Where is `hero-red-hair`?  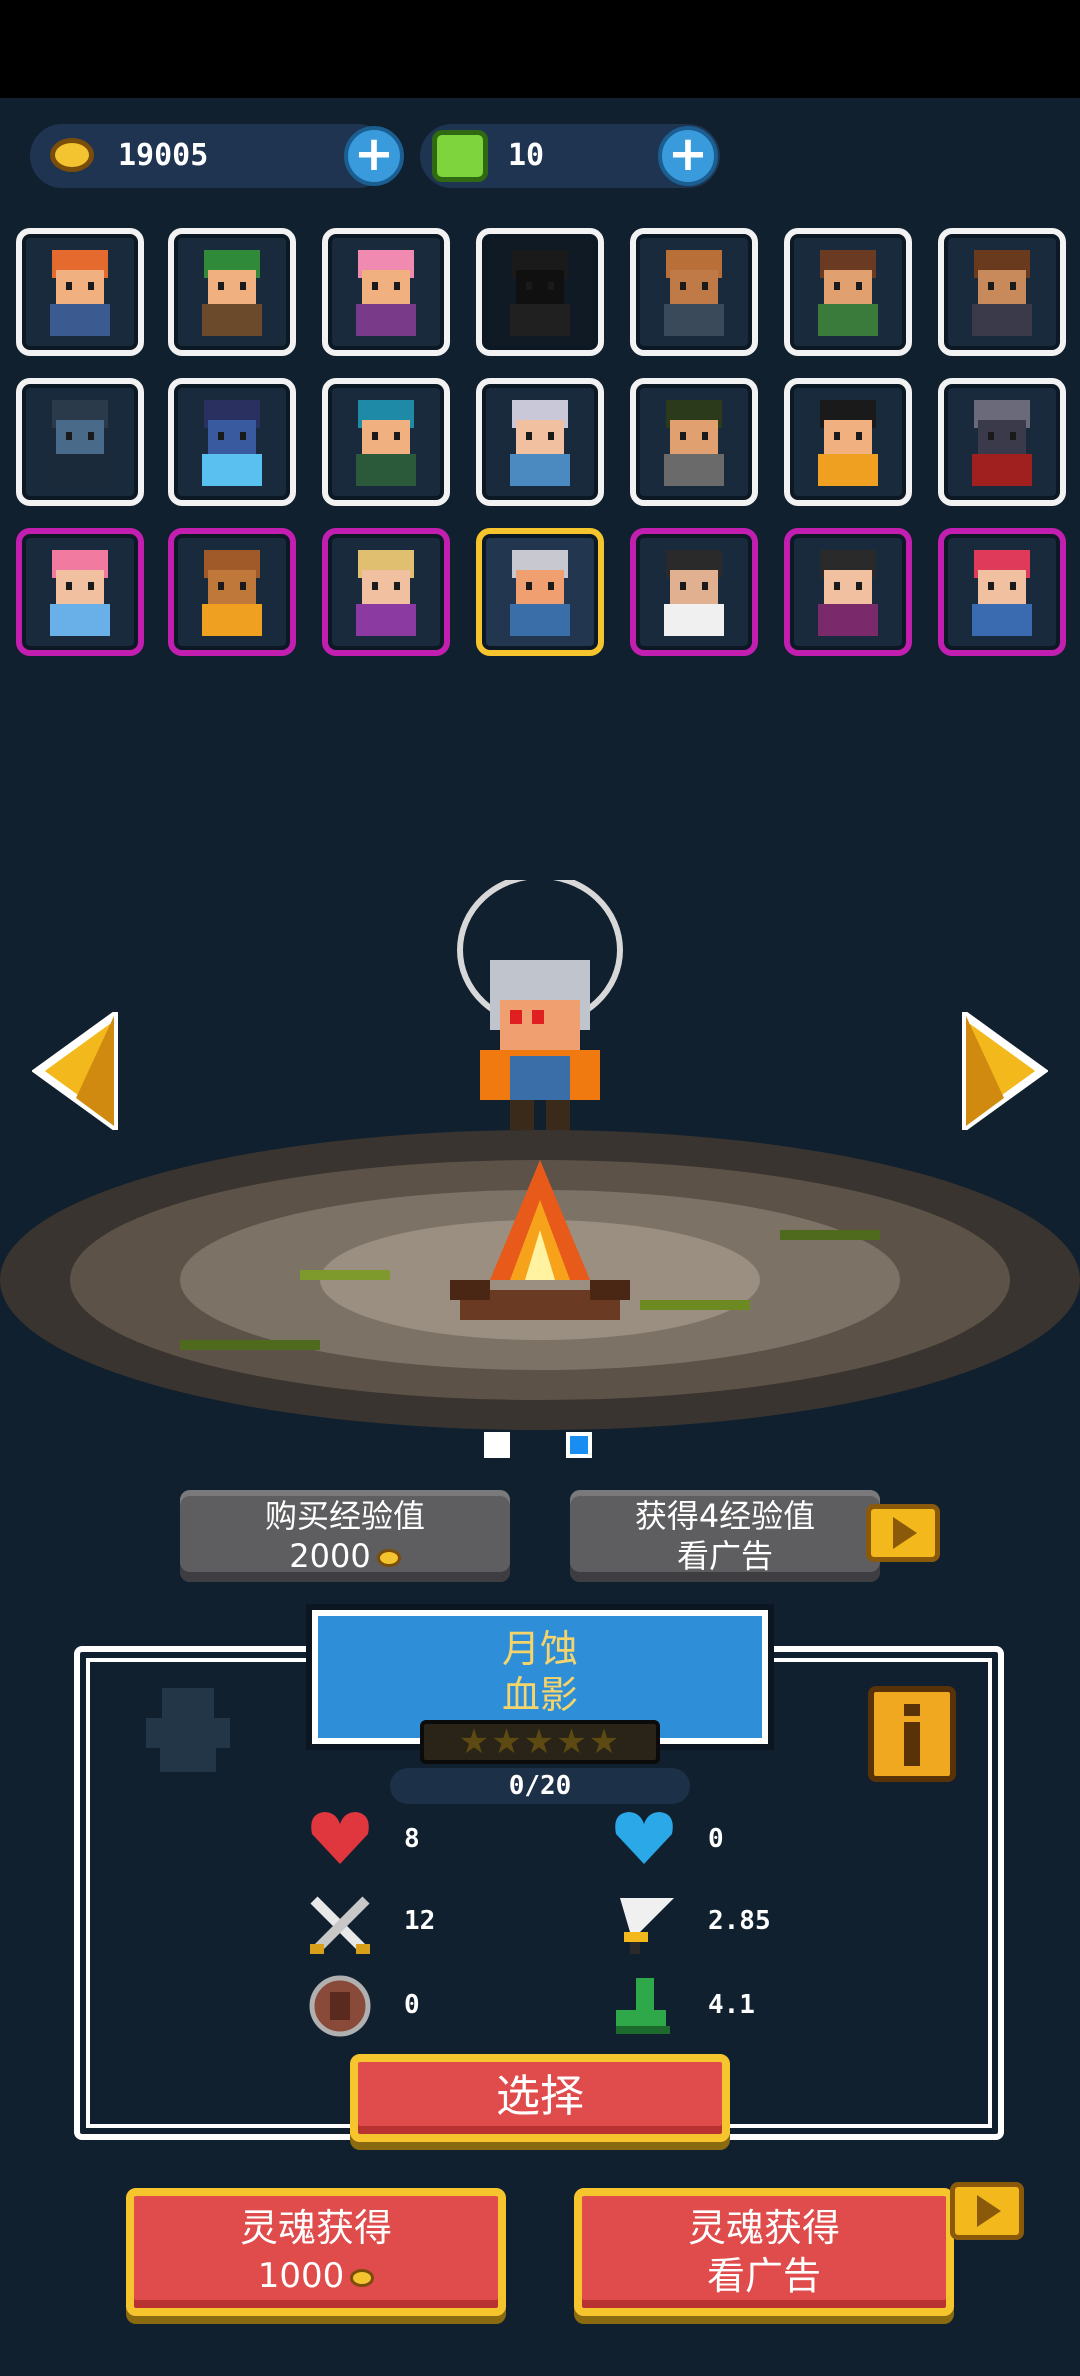 hero-red-hair is located at coordinates (80, 292).